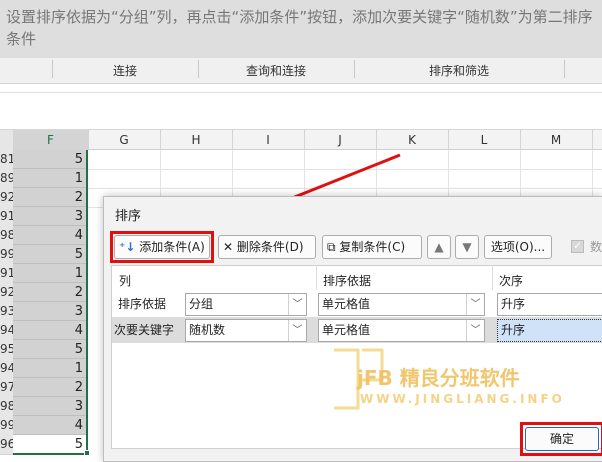 This screenshot has height=462, width=602. I want to click on move-up-button: ▲, so click(439, 247).